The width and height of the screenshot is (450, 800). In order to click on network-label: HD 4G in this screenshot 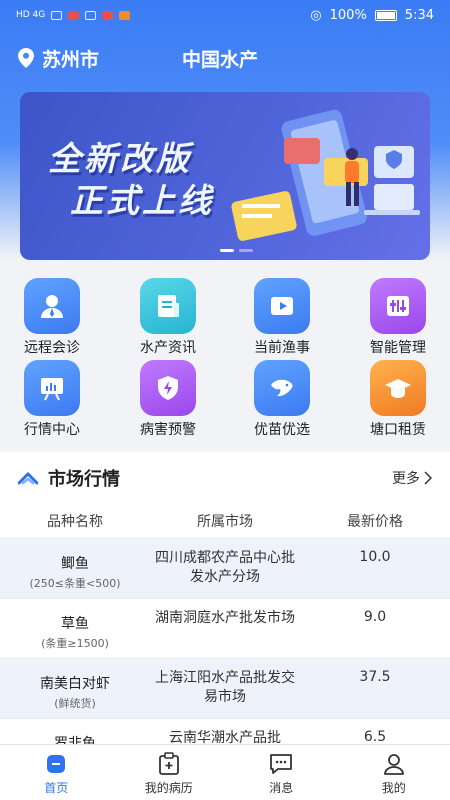, I will do `click(31, 15)`.